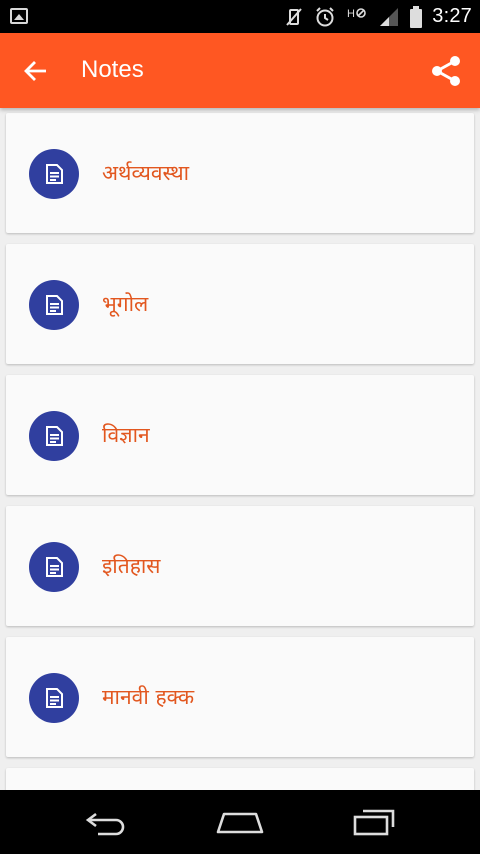  I want to click on app-bar: Notes, so click(240, 70).